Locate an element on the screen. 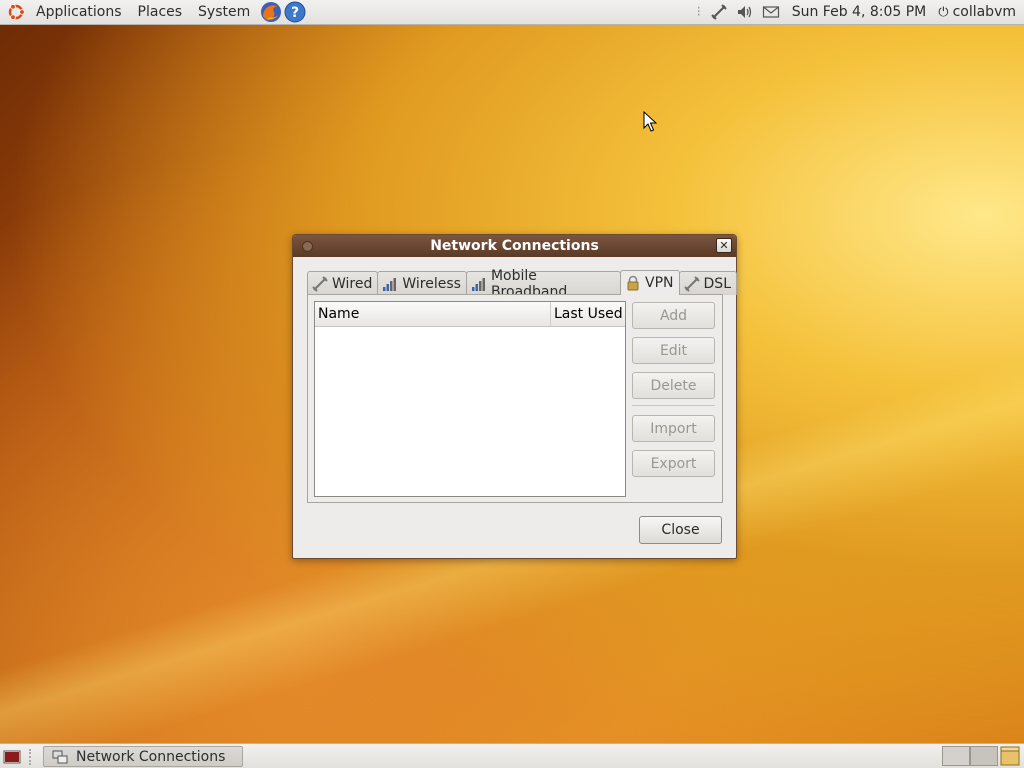 This screenshot has height=768, width=1024. power-icon: ⏻ is located at coordinates (943, 12).